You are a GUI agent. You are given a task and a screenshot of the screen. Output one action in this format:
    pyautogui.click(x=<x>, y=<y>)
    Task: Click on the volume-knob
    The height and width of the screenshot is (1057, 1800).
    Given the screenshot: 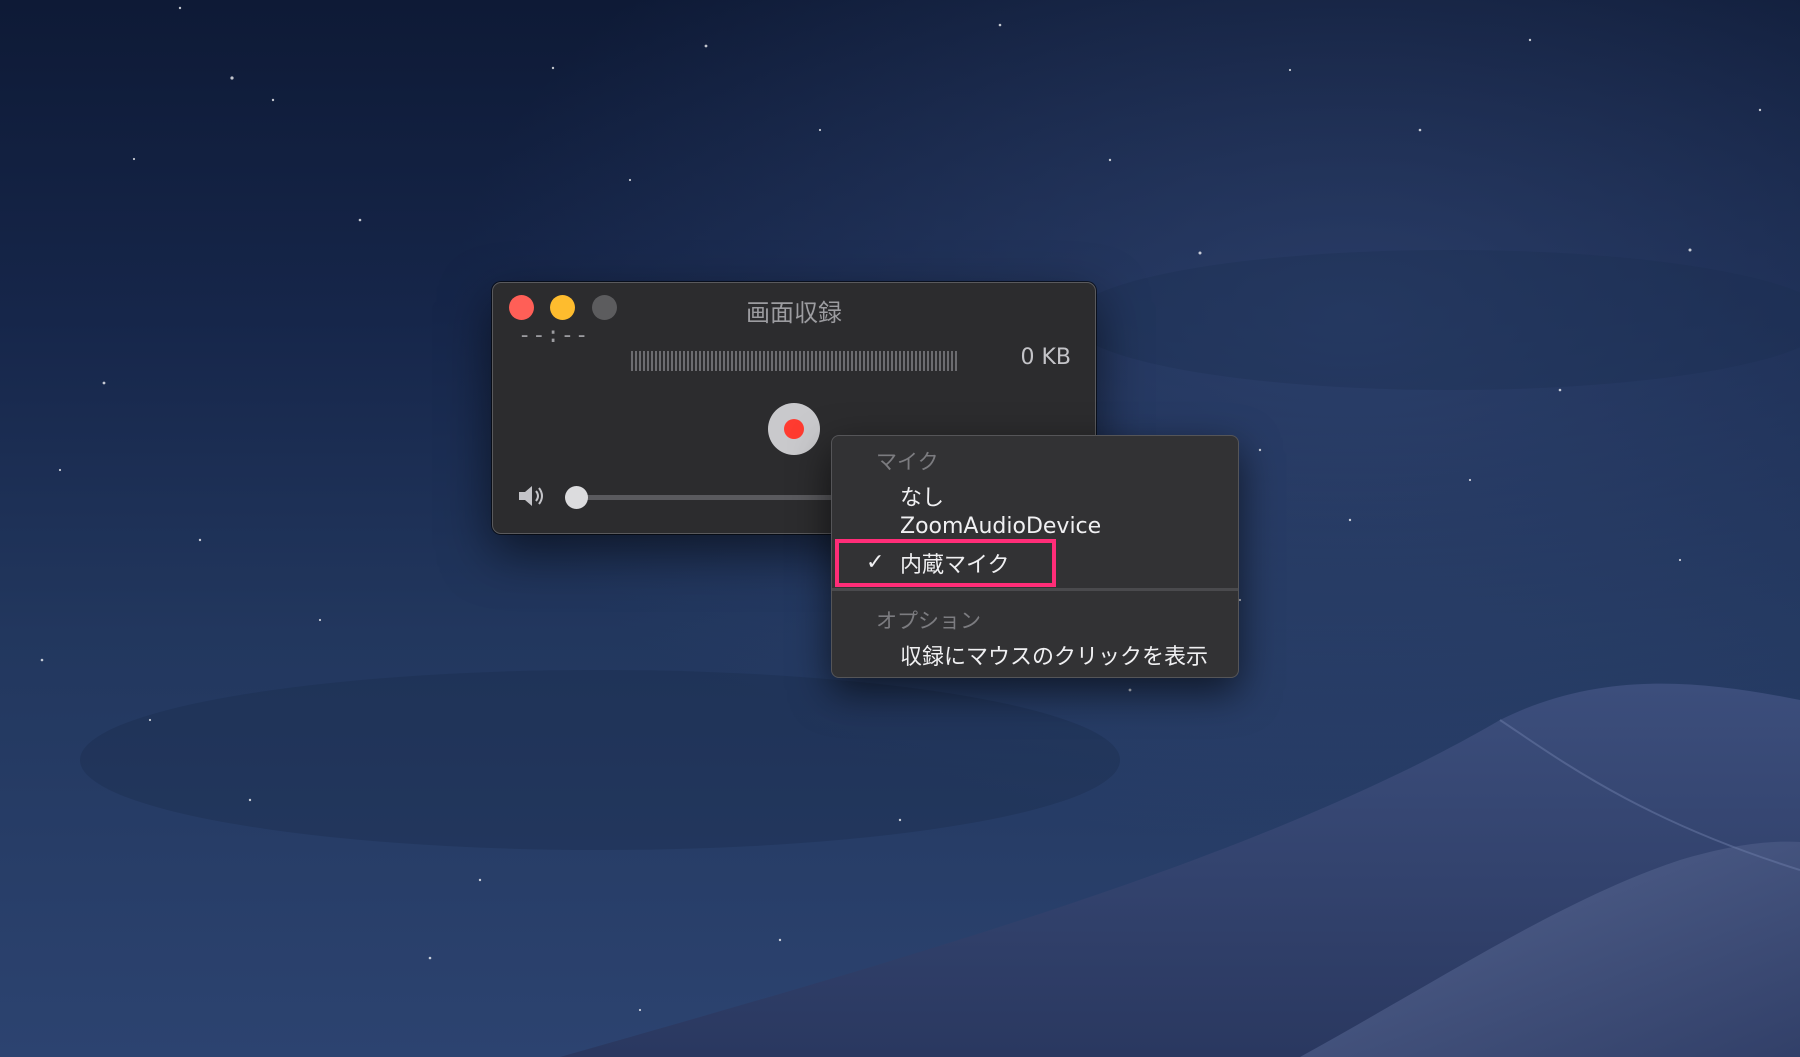 What is the action you would take?
    pyautogui.click(x=576, y=497)
    